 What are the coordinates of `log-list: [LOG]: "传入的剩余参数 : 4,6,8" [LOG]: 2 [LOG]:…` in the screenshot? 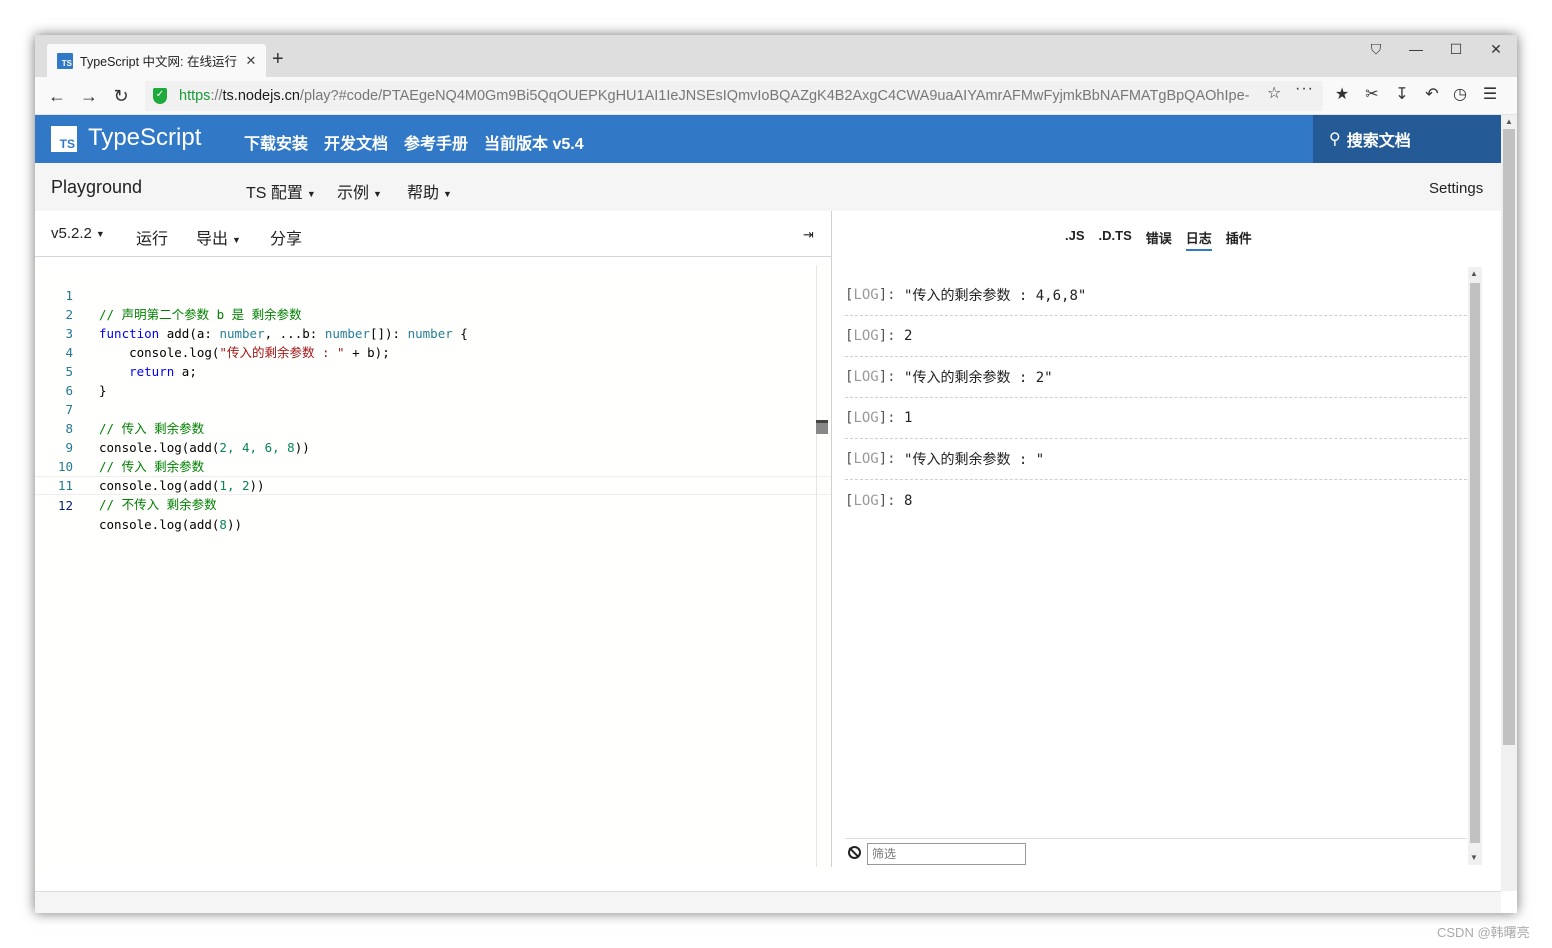 It's located at (1156, 398).